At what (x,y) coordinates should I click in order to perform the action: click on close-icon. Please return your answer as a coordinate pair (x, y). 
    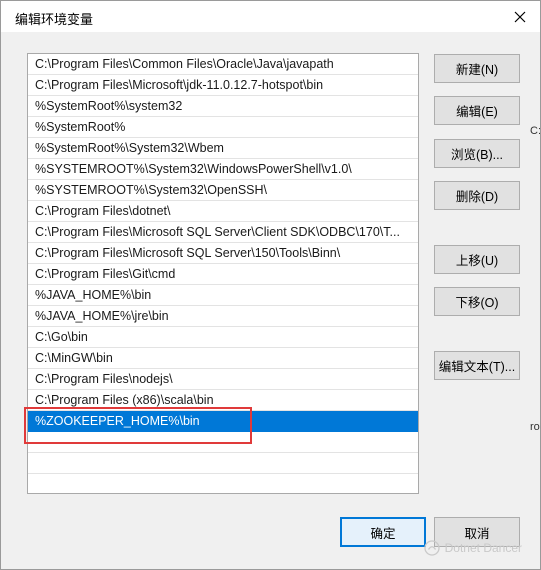
    Looking at the image, I should click on (520, 16).